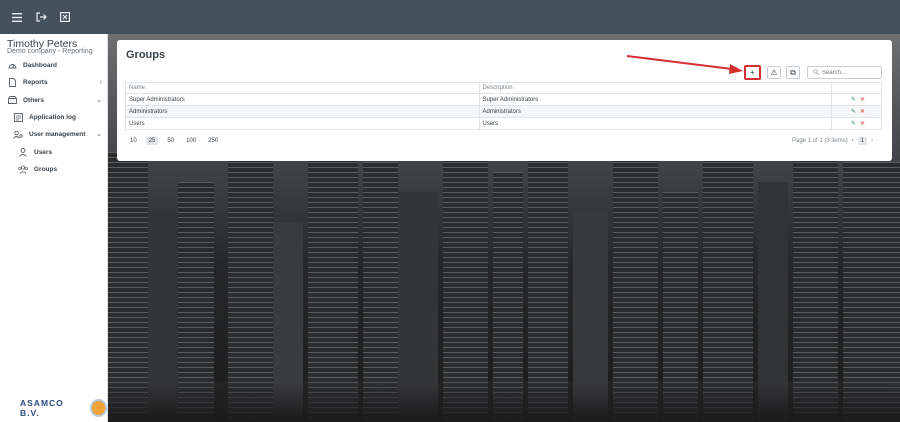 The height and width of the screenshot is (422, 900). Describe the element at coordinates (100, 82) in the screenshot. I see `chevron-right-icon: ›` at that location.